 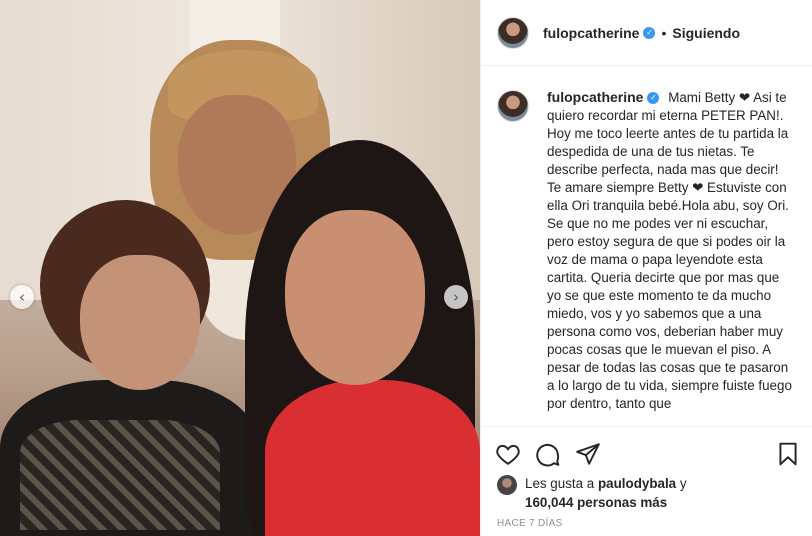 I want to click on like-button, so click(x=508, y=454).